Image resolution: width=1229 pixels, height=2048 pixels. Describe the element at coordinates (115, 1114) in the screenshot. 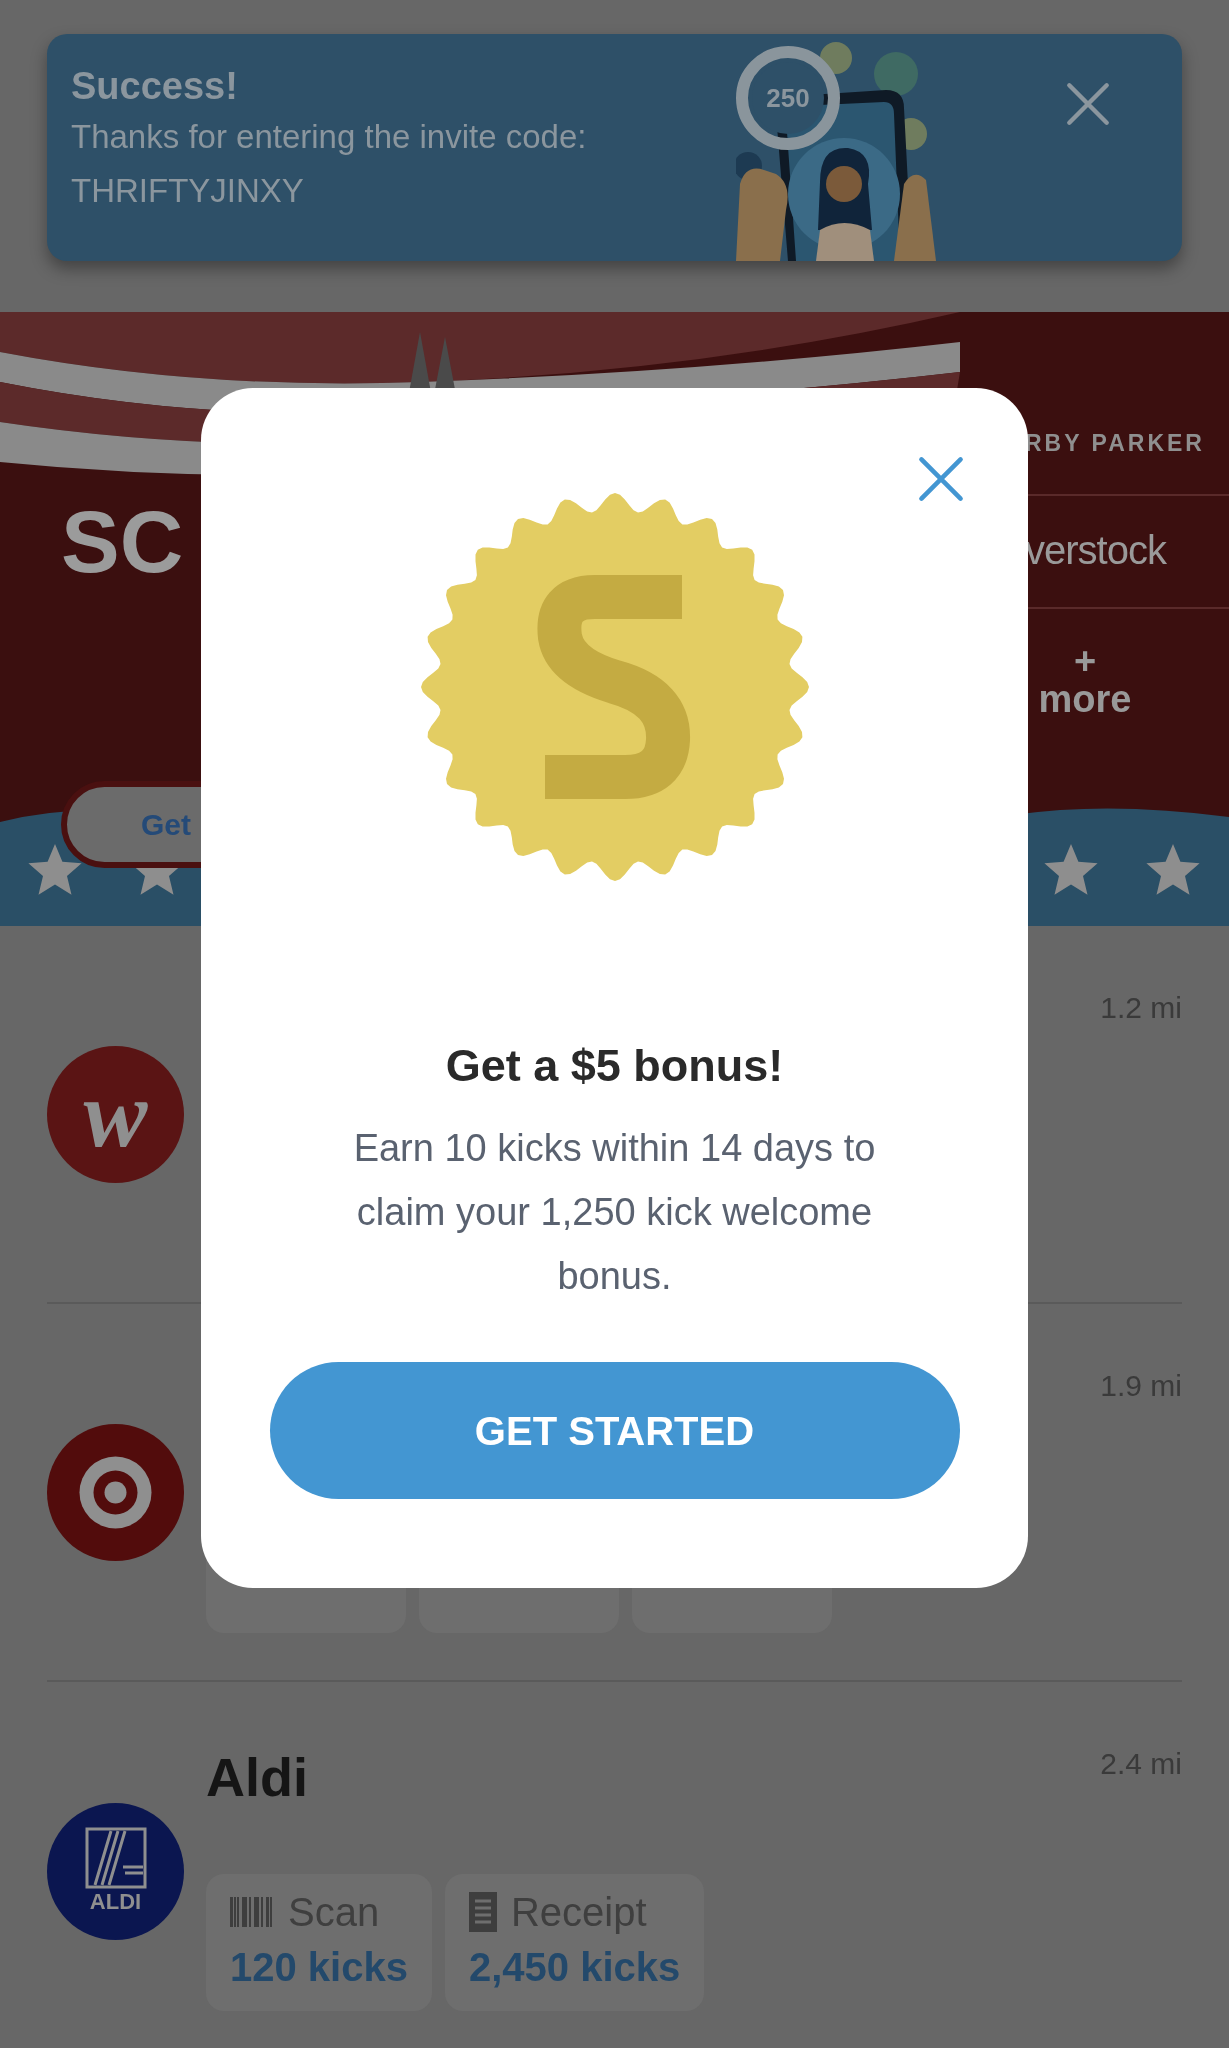

I see `store-logo: w` at that location.